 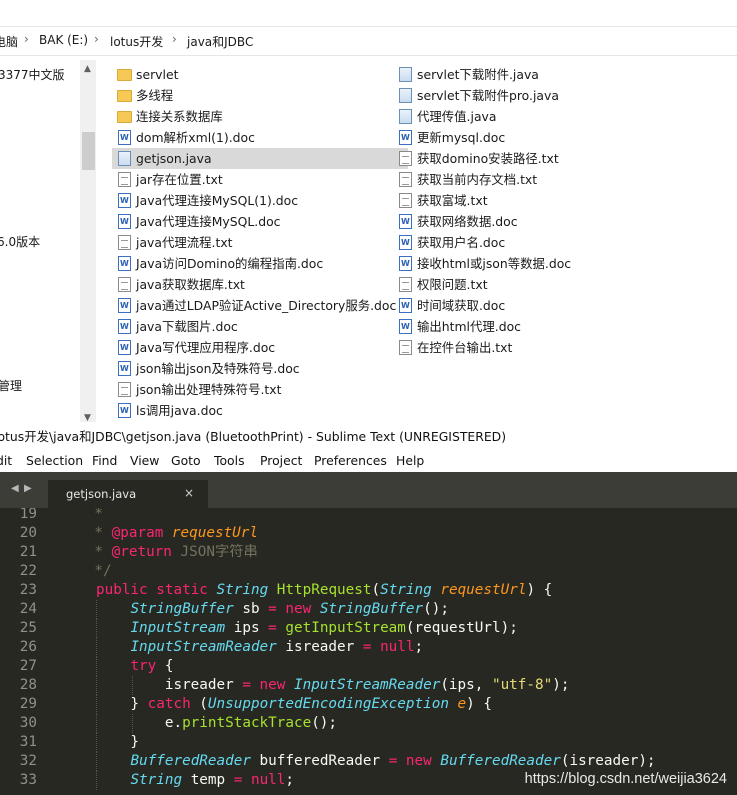 I want to click on nav-item: 管理, so click(x=11, y=385).